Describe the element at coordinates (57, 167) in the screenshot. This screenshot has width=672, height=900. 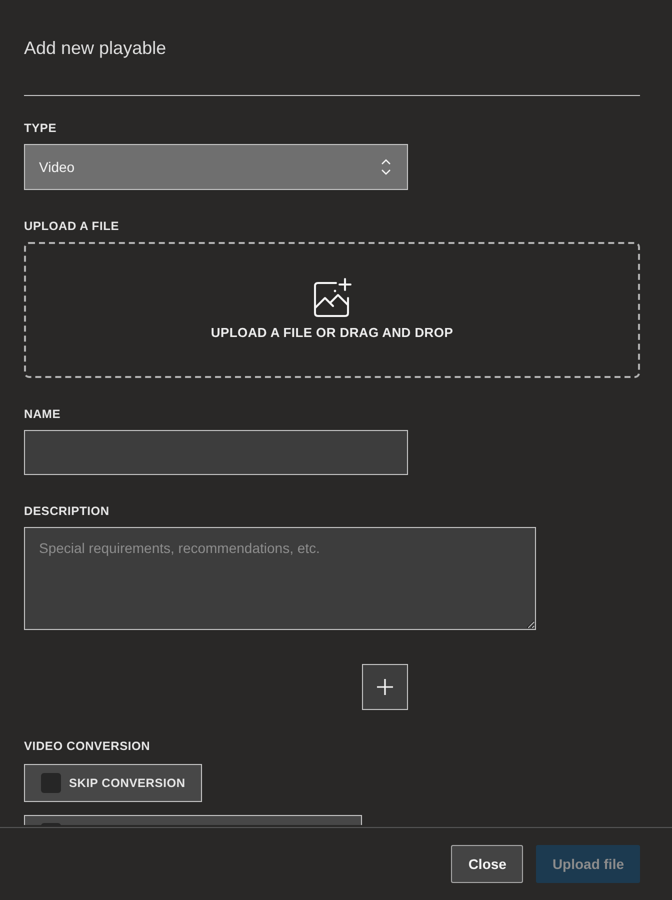
I see `select-value: Video` at that location.